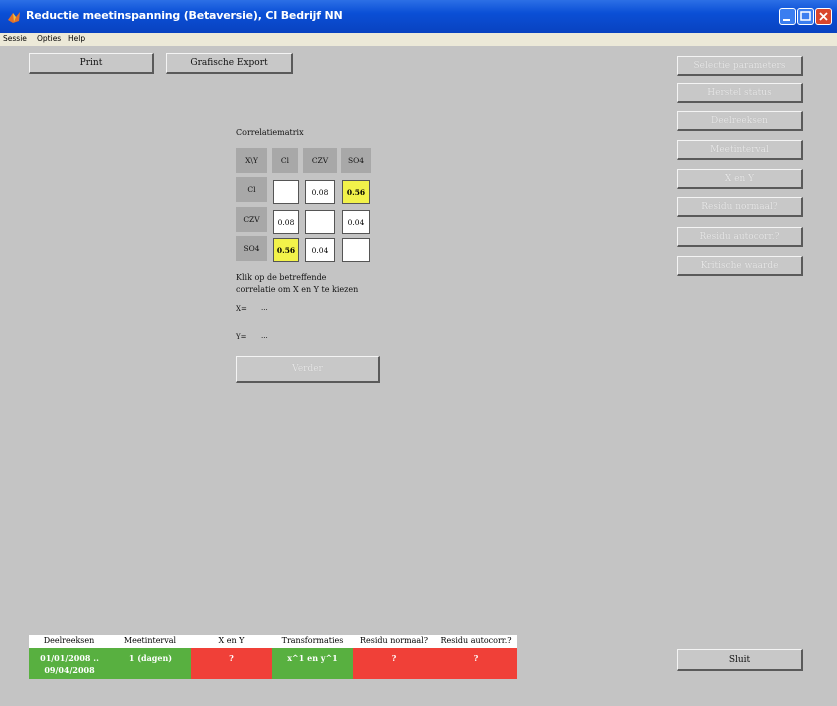 The image size is (837, 706). What do you see at coordinates (740, 179) in the screenshot?
I see `x-en-y-button: X en Y` at bounding box center [740, 179].